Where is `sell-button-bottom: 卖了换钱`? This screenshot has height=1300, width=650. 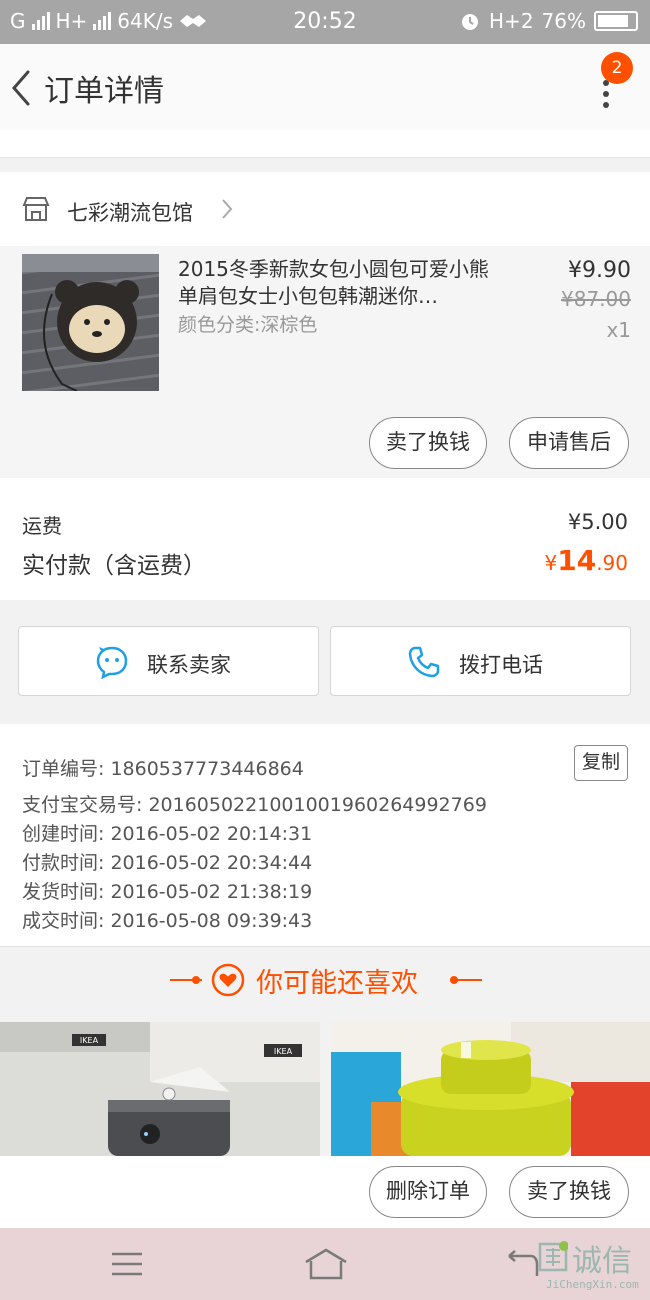 sell-button-bottom: 卖了换钱 is located at coordinates (569, 1192).